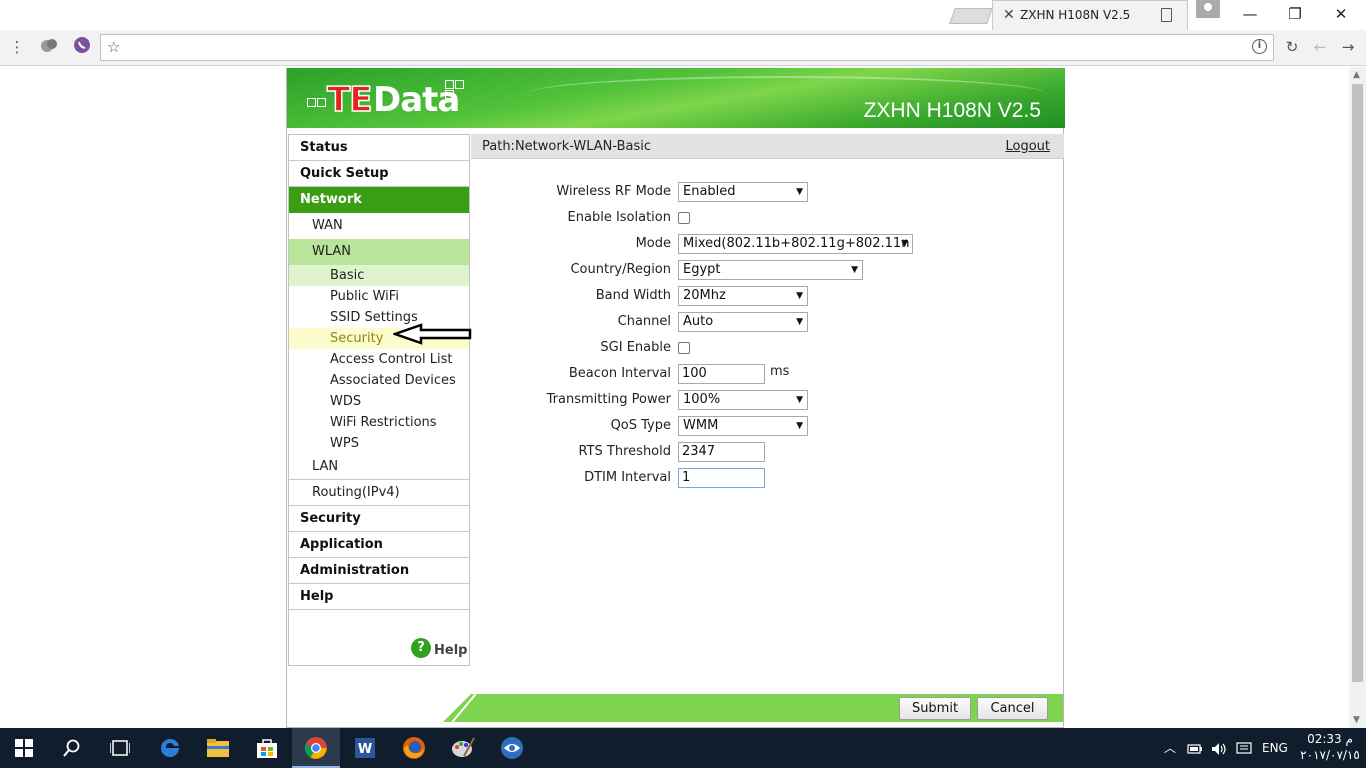  Describe the element at coordinates (450, 650) in the screenshot. I see `help-link-label: Help` at that location.